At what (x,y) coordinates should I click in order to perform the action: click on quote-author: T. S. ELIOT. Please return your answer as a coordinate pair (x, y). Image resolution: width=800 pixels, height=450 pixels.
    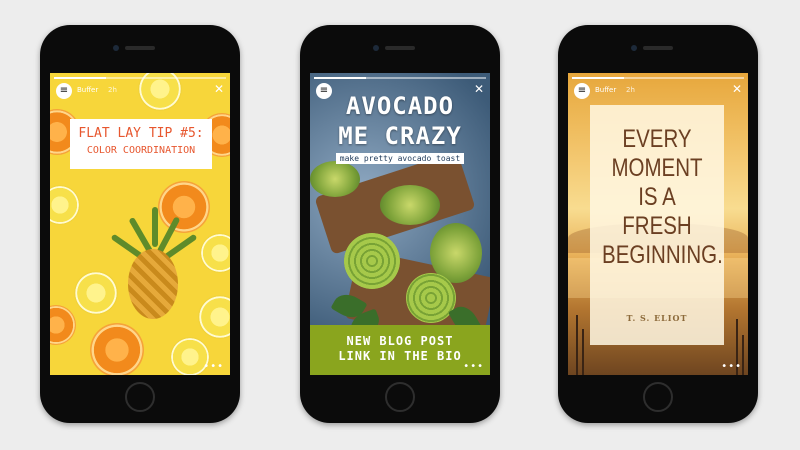
    Looking at the image, I should click on (657, 318).